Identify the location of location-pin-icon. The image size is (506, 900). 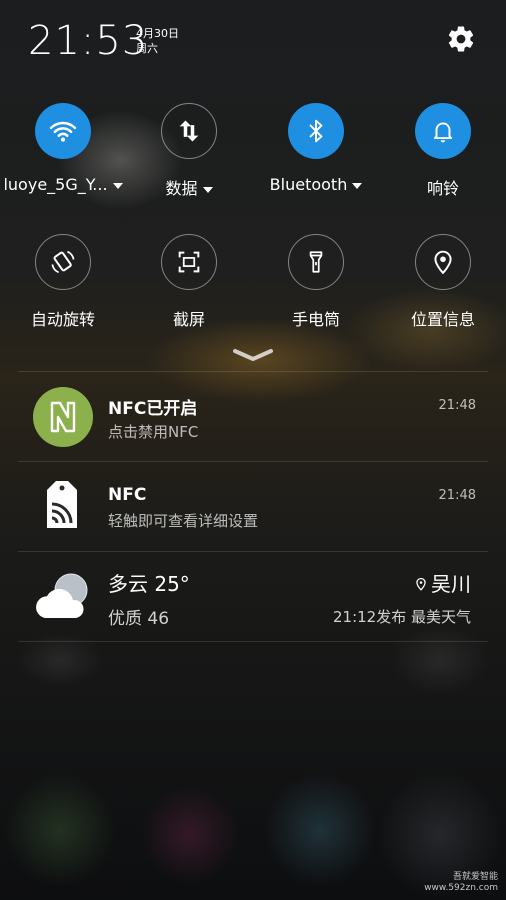
(421, 584).